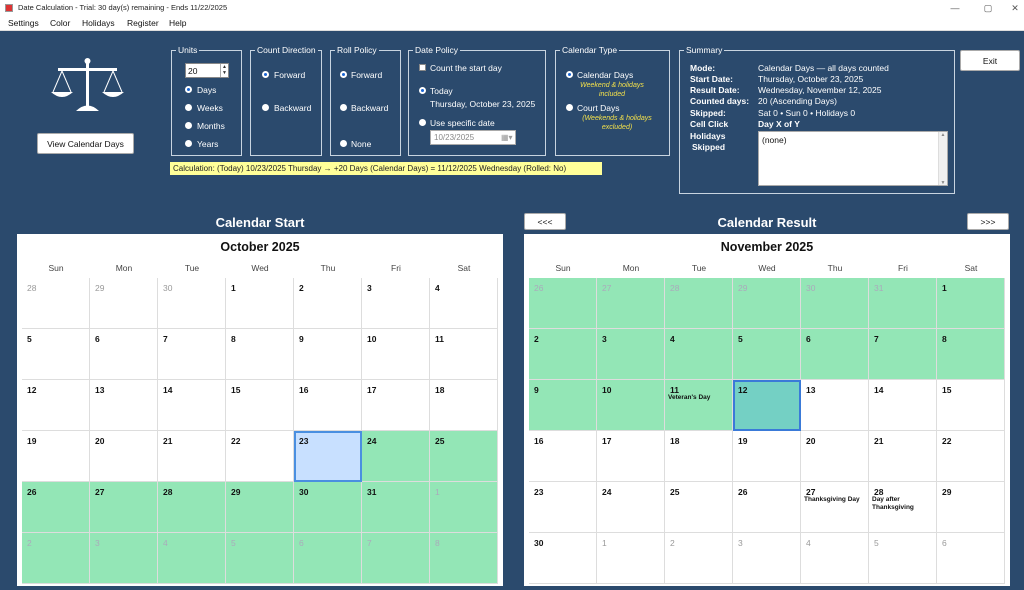 This screenshot has width=1024, height=590. What do you see at coordinates (98, 23) in the screenshot?
I see `menu-holidays: Holidays` at bounding box center [98, 23].